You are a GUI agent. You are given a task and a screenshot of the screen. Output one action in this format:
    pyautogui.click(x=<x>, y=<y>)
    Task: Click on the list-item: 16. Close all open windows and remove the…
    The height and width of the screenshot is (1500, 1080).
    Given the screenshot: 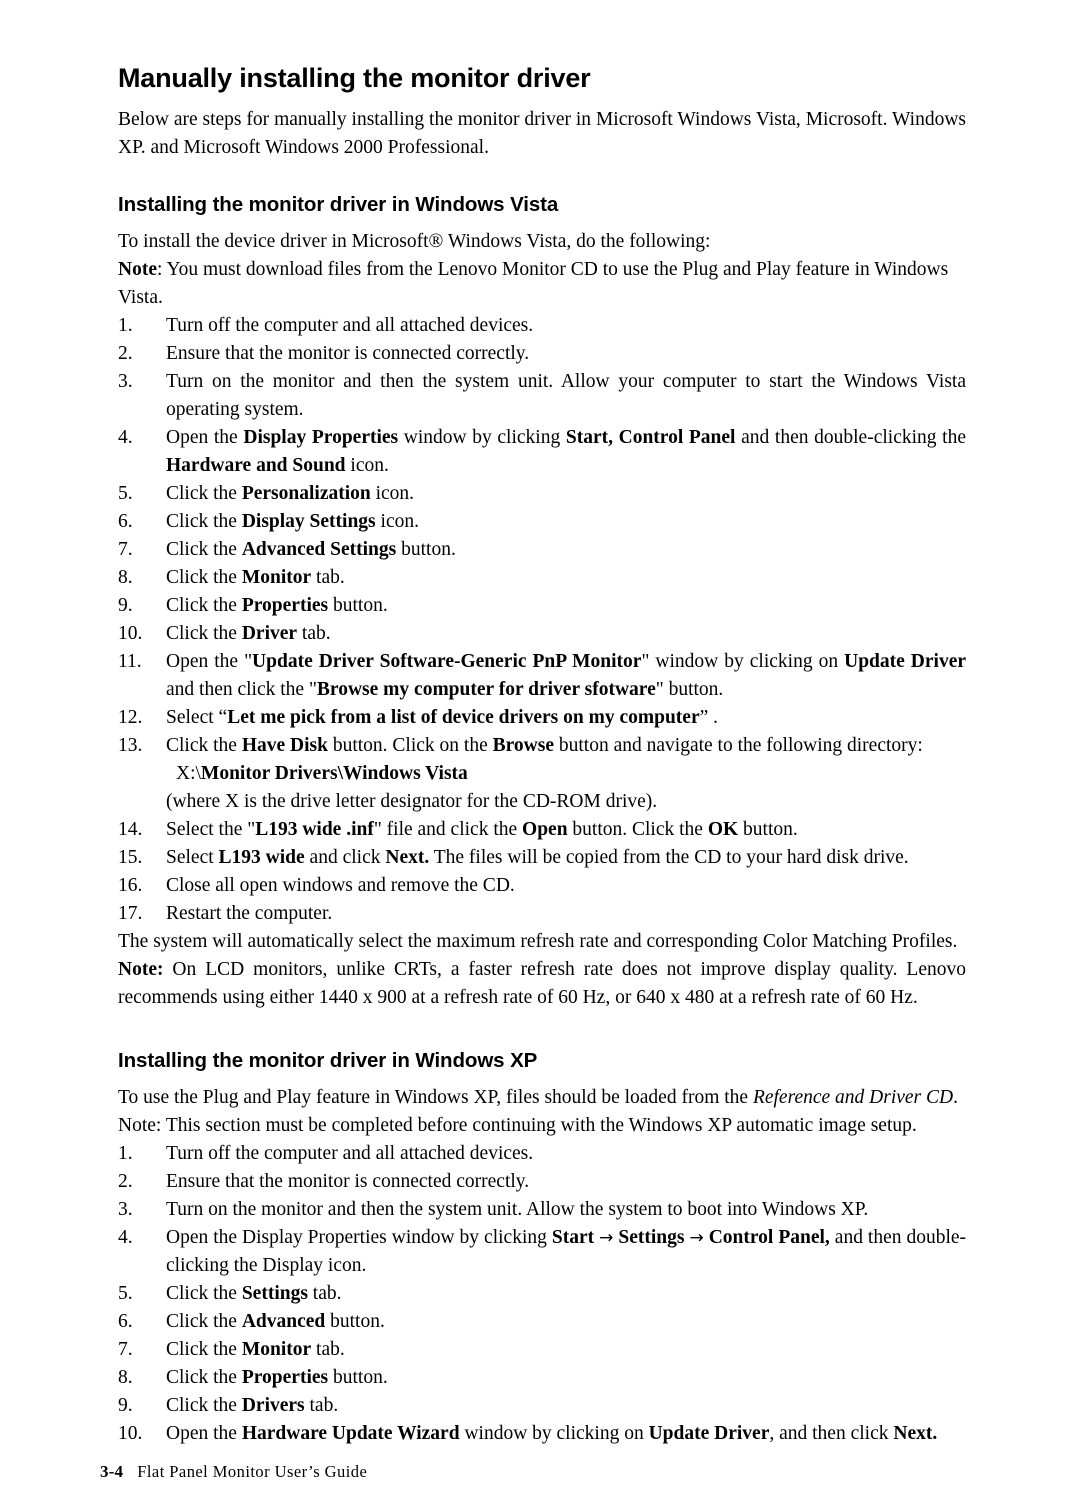 What is the action you would take?
    pyautogui.click(x=542, y=886)
    